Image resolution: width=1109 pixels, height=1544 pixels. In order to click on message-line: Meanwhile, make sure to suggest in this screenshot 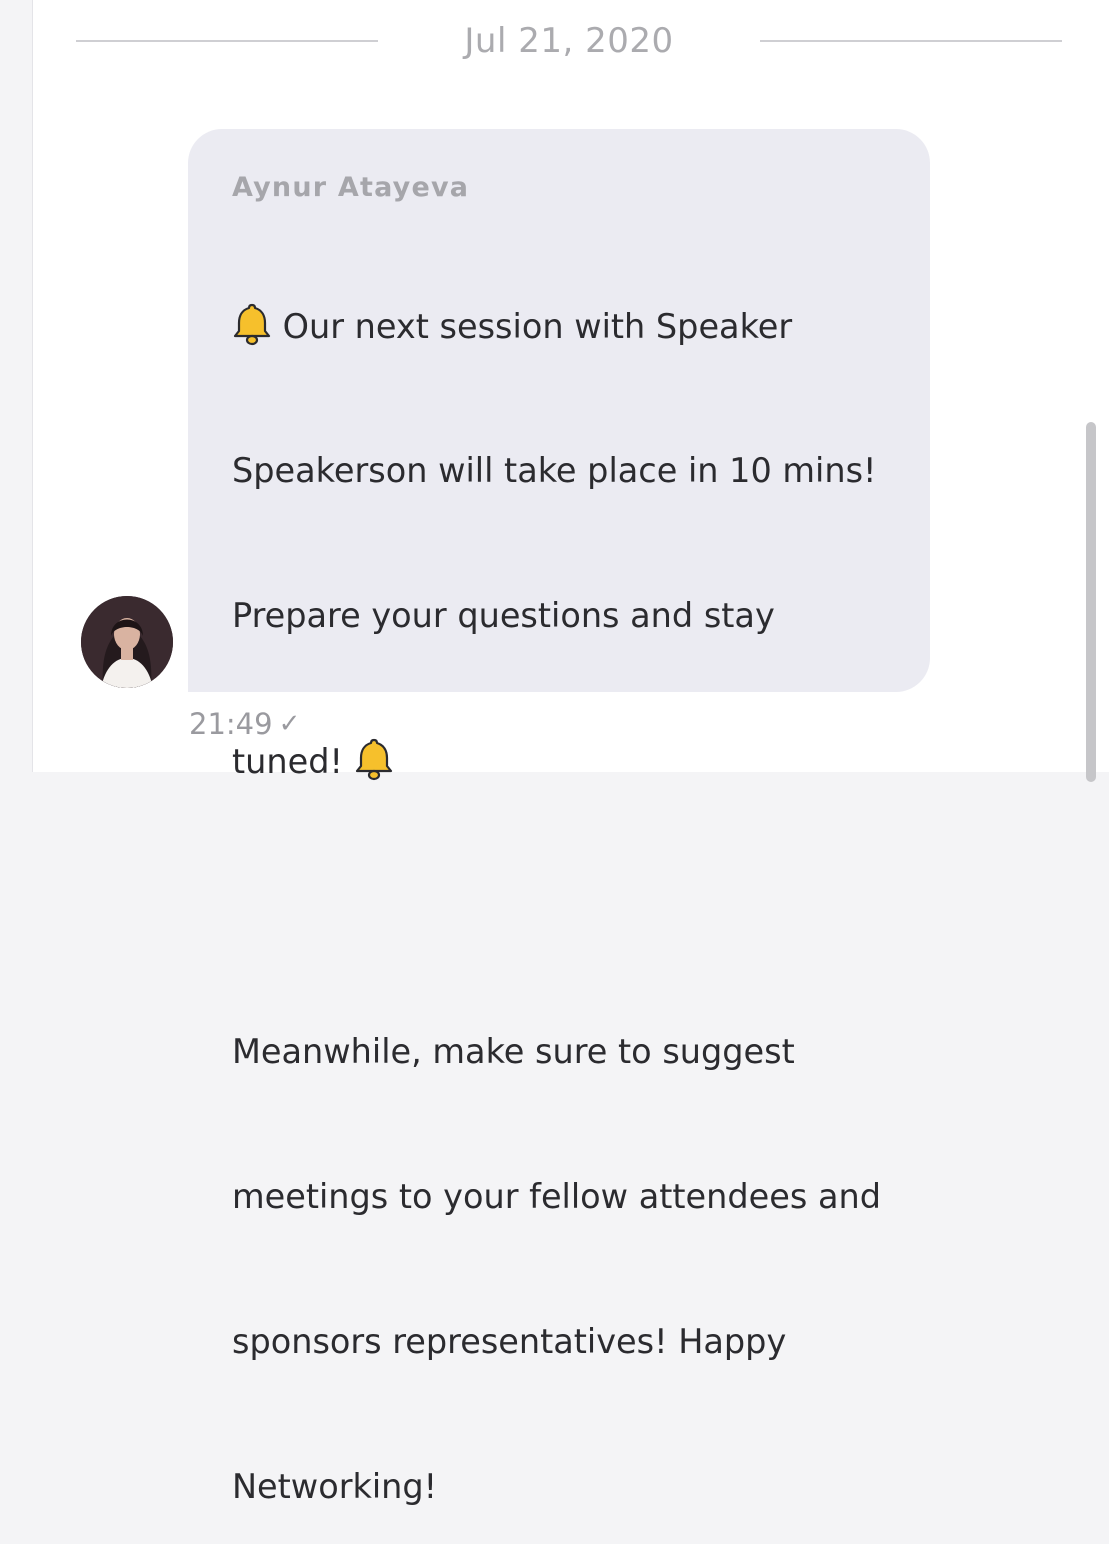, I will do `click(513, 1052)`.